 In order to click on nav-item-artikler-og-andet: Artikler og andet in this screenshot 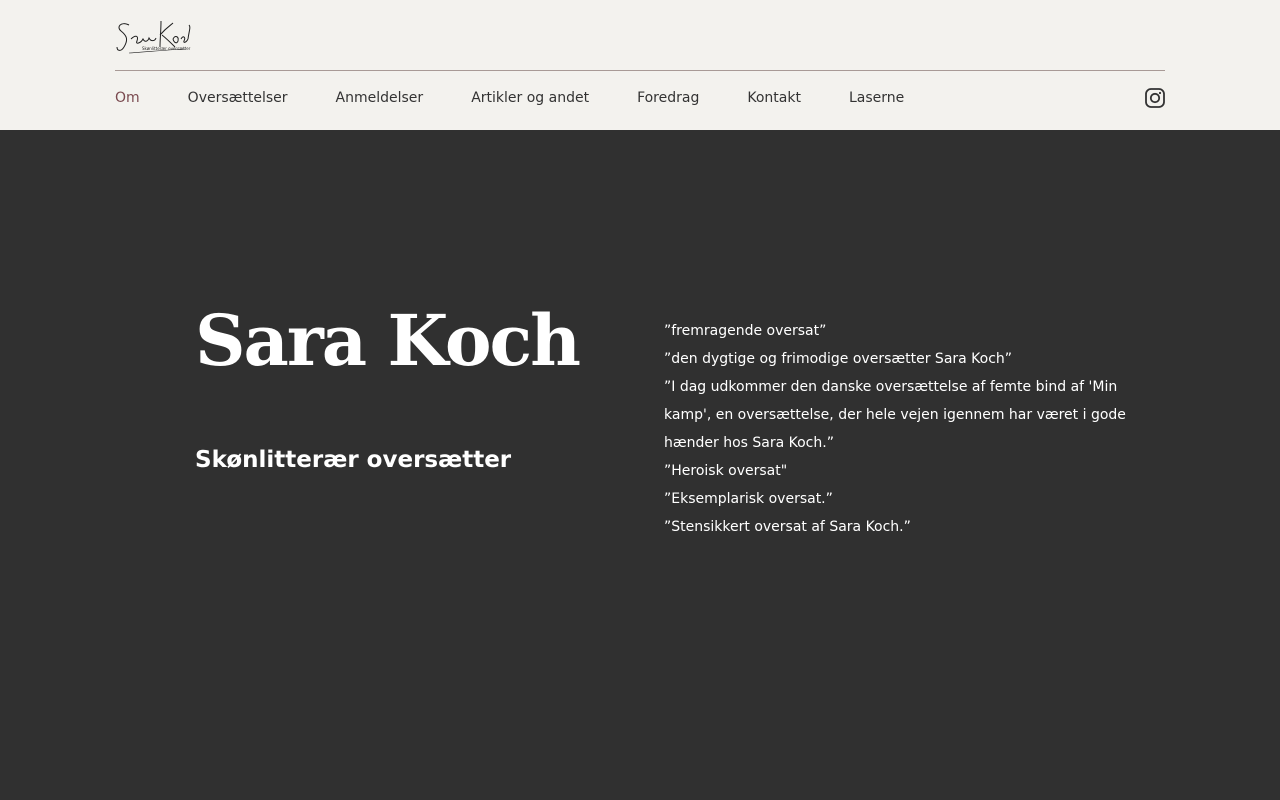, I will do `click(530, 98)`.